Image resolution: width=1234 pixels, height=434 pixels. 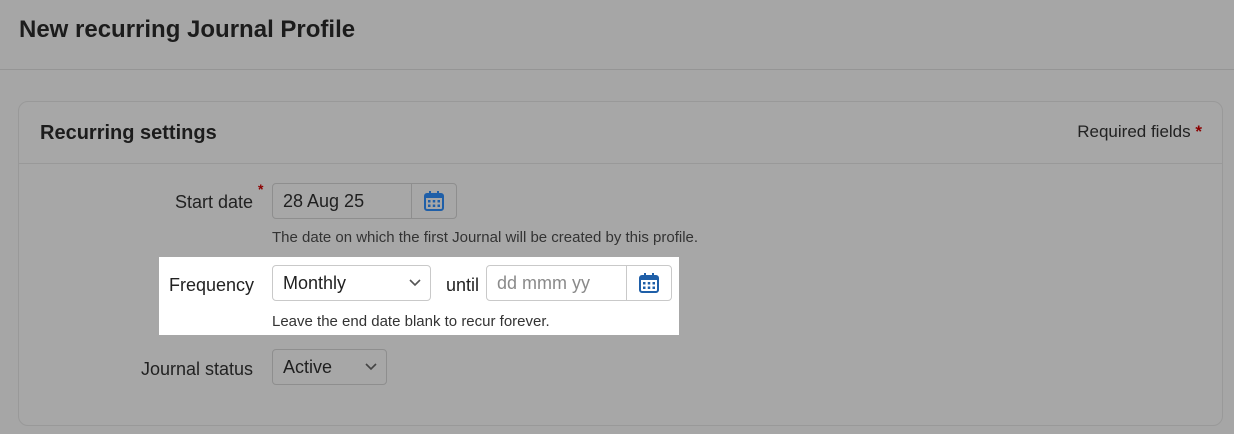 What do you see at coordinates (463, 285) in the screenshot?
I see `until-label: until` at bounding box center [463, 285].